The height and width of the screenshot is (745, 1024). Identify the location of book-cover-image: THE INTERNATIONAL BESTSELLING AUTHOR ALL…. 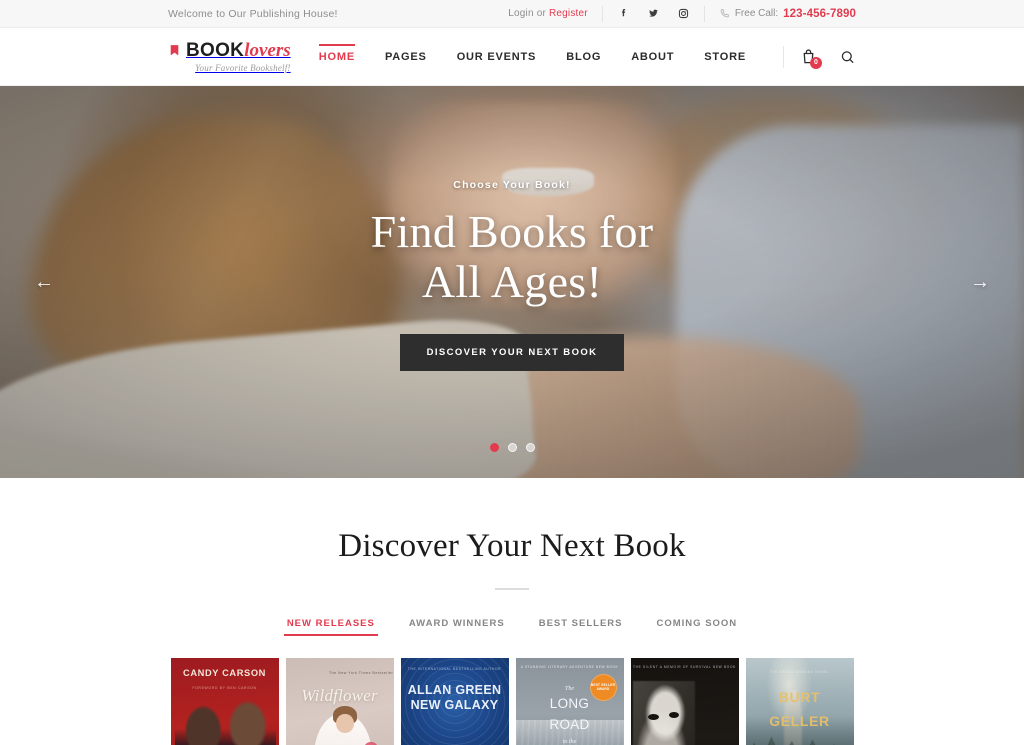
(454, 701).